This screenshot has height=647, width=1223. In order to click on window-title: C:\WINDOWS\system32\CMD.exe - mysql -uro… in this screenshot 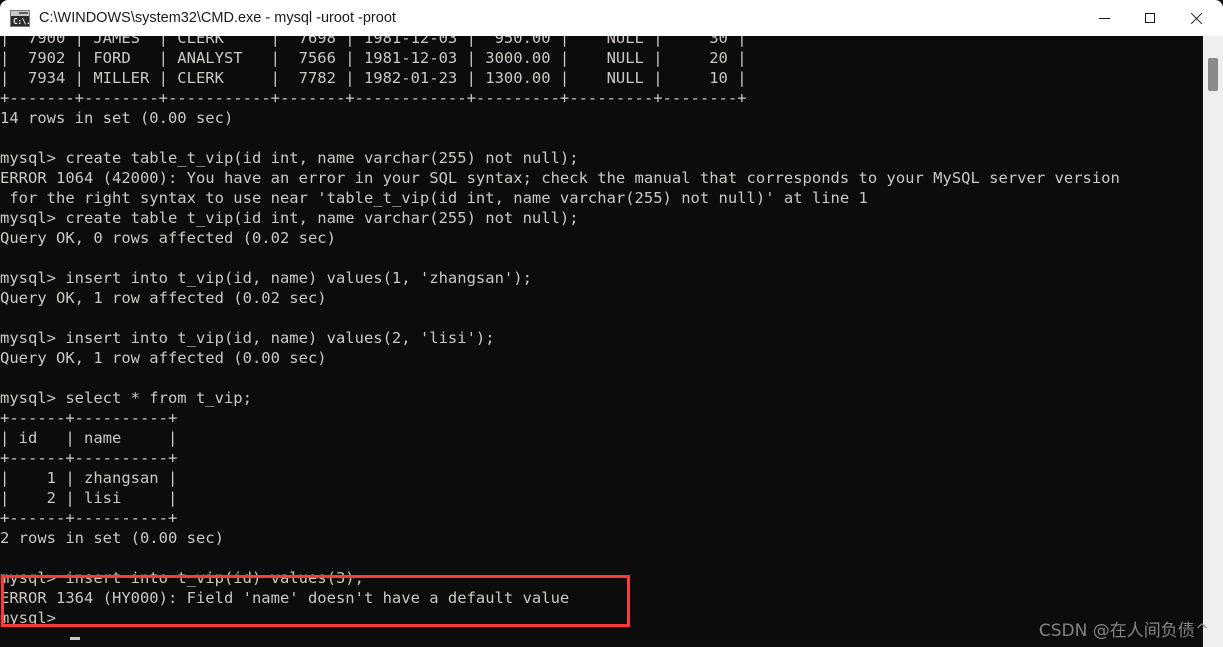, I will do `click(217, 18)`.